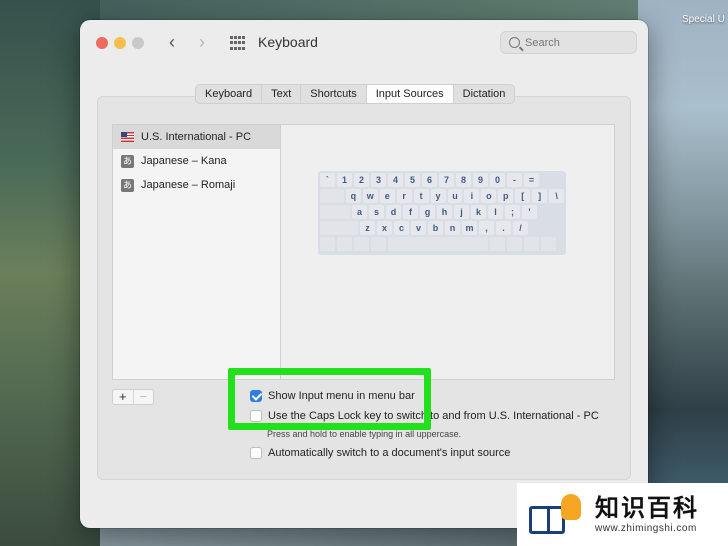  I want to click on keyboard-key: h, so click(444, 212).